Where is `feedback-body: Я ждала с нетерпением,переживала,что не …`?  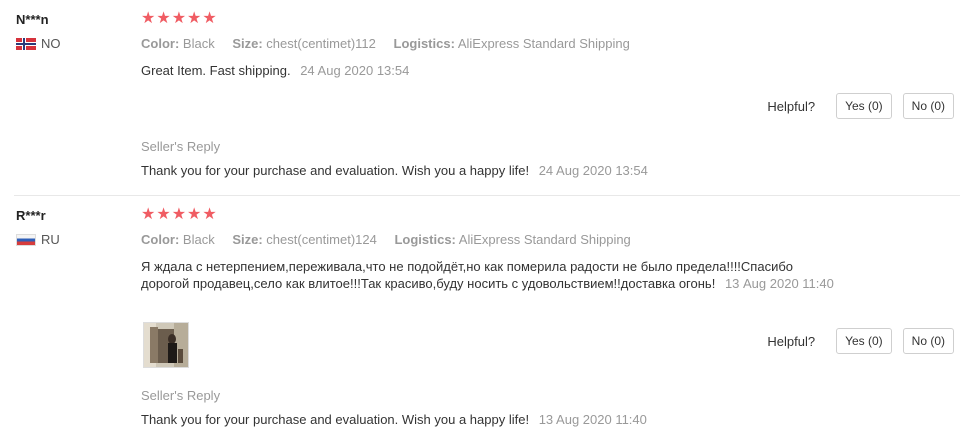
feedback-body: Я ждала с нетерпением,переживала,что не … is located at coordinates (467, 275).